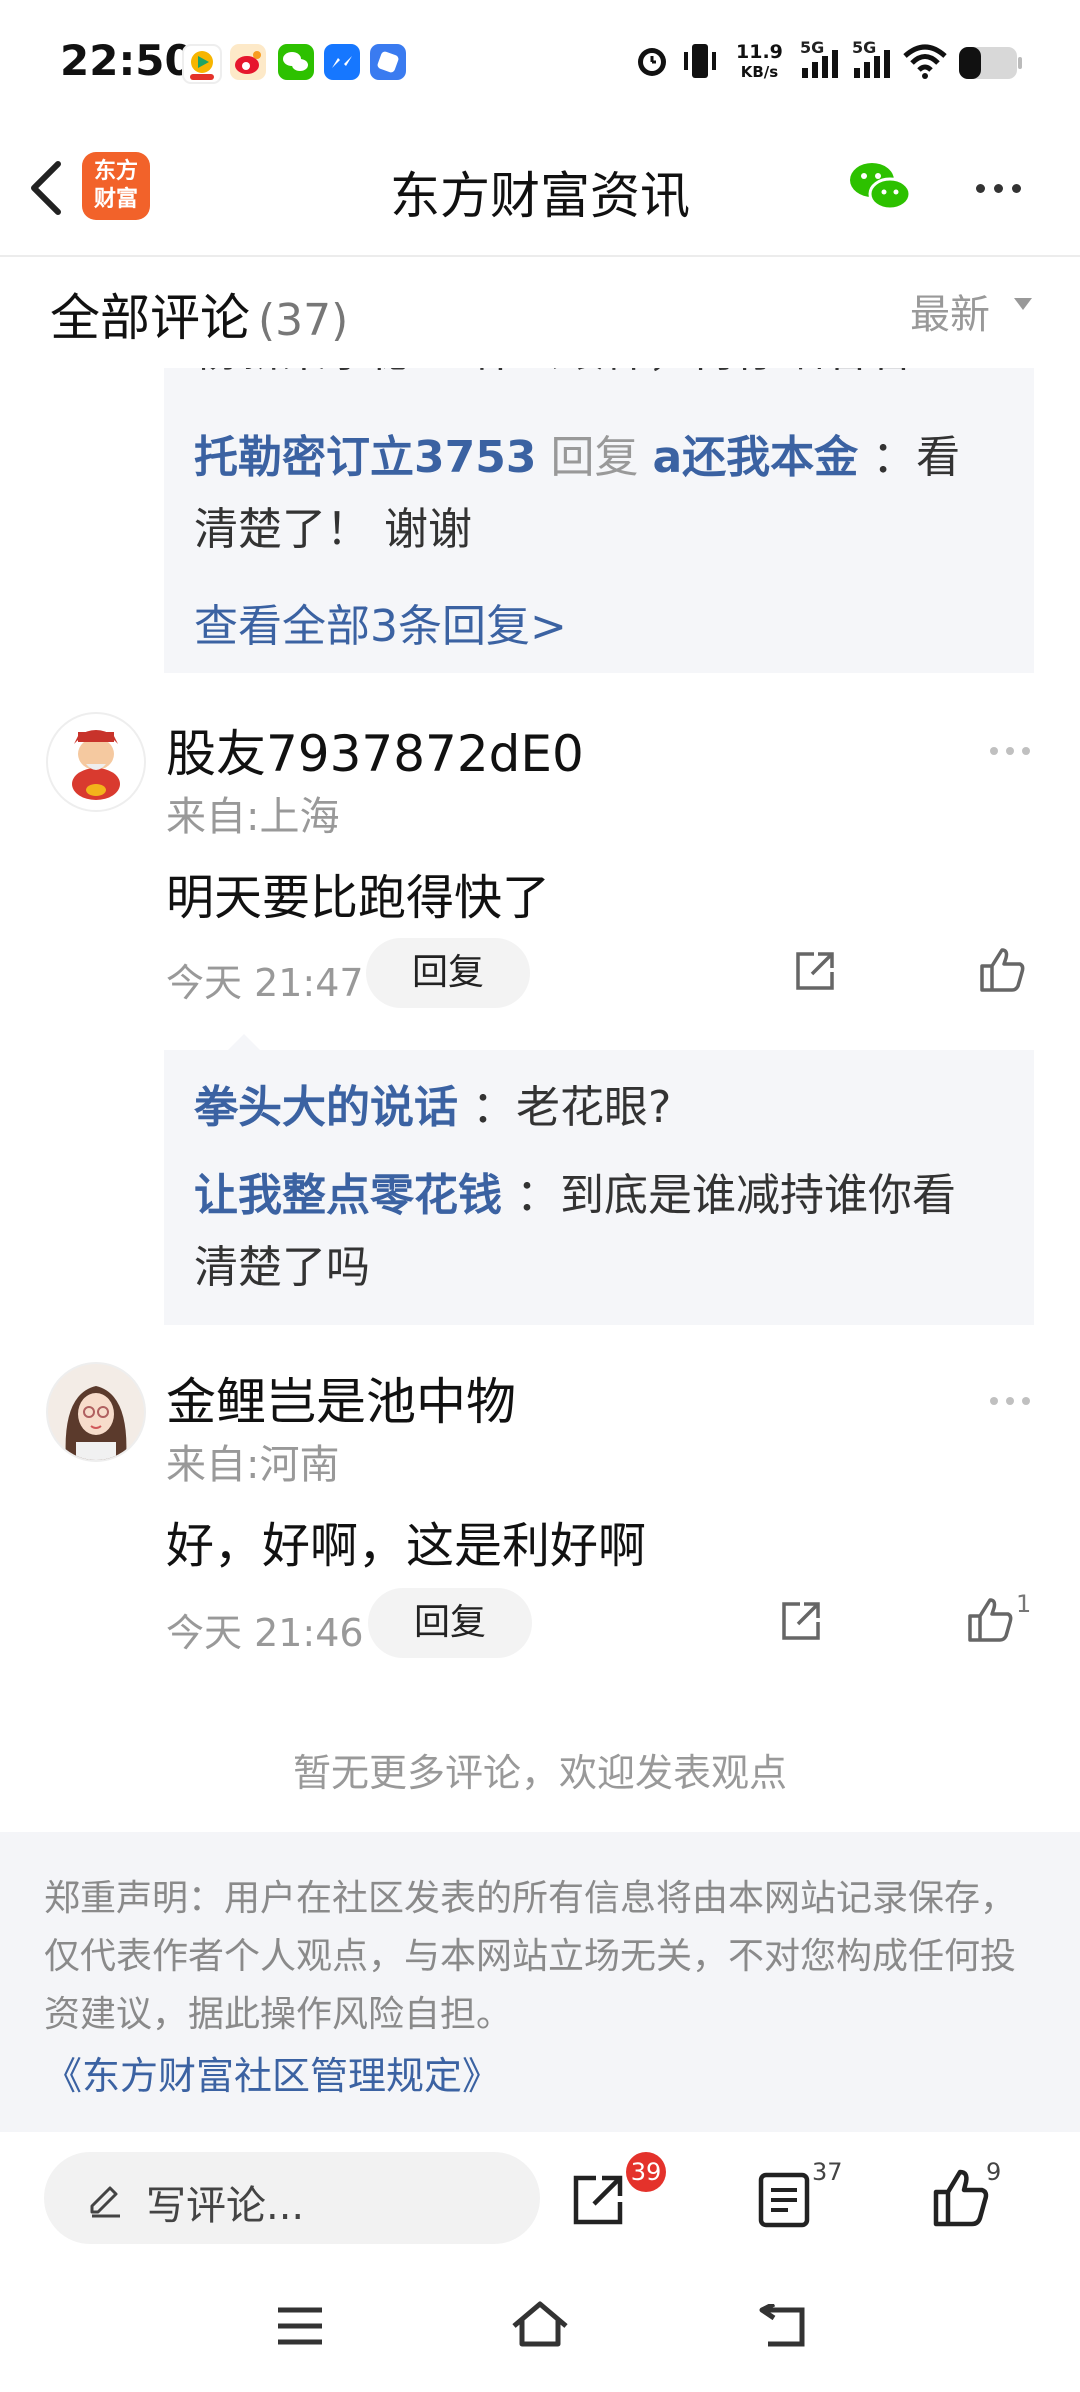 Image resolution: width=1080 pixels, height=2392 pixels. What do you see at coordinates (646, 2172) in the screenshot?
I see `share-count-badge: 39` at bounding box center [646, 2172].